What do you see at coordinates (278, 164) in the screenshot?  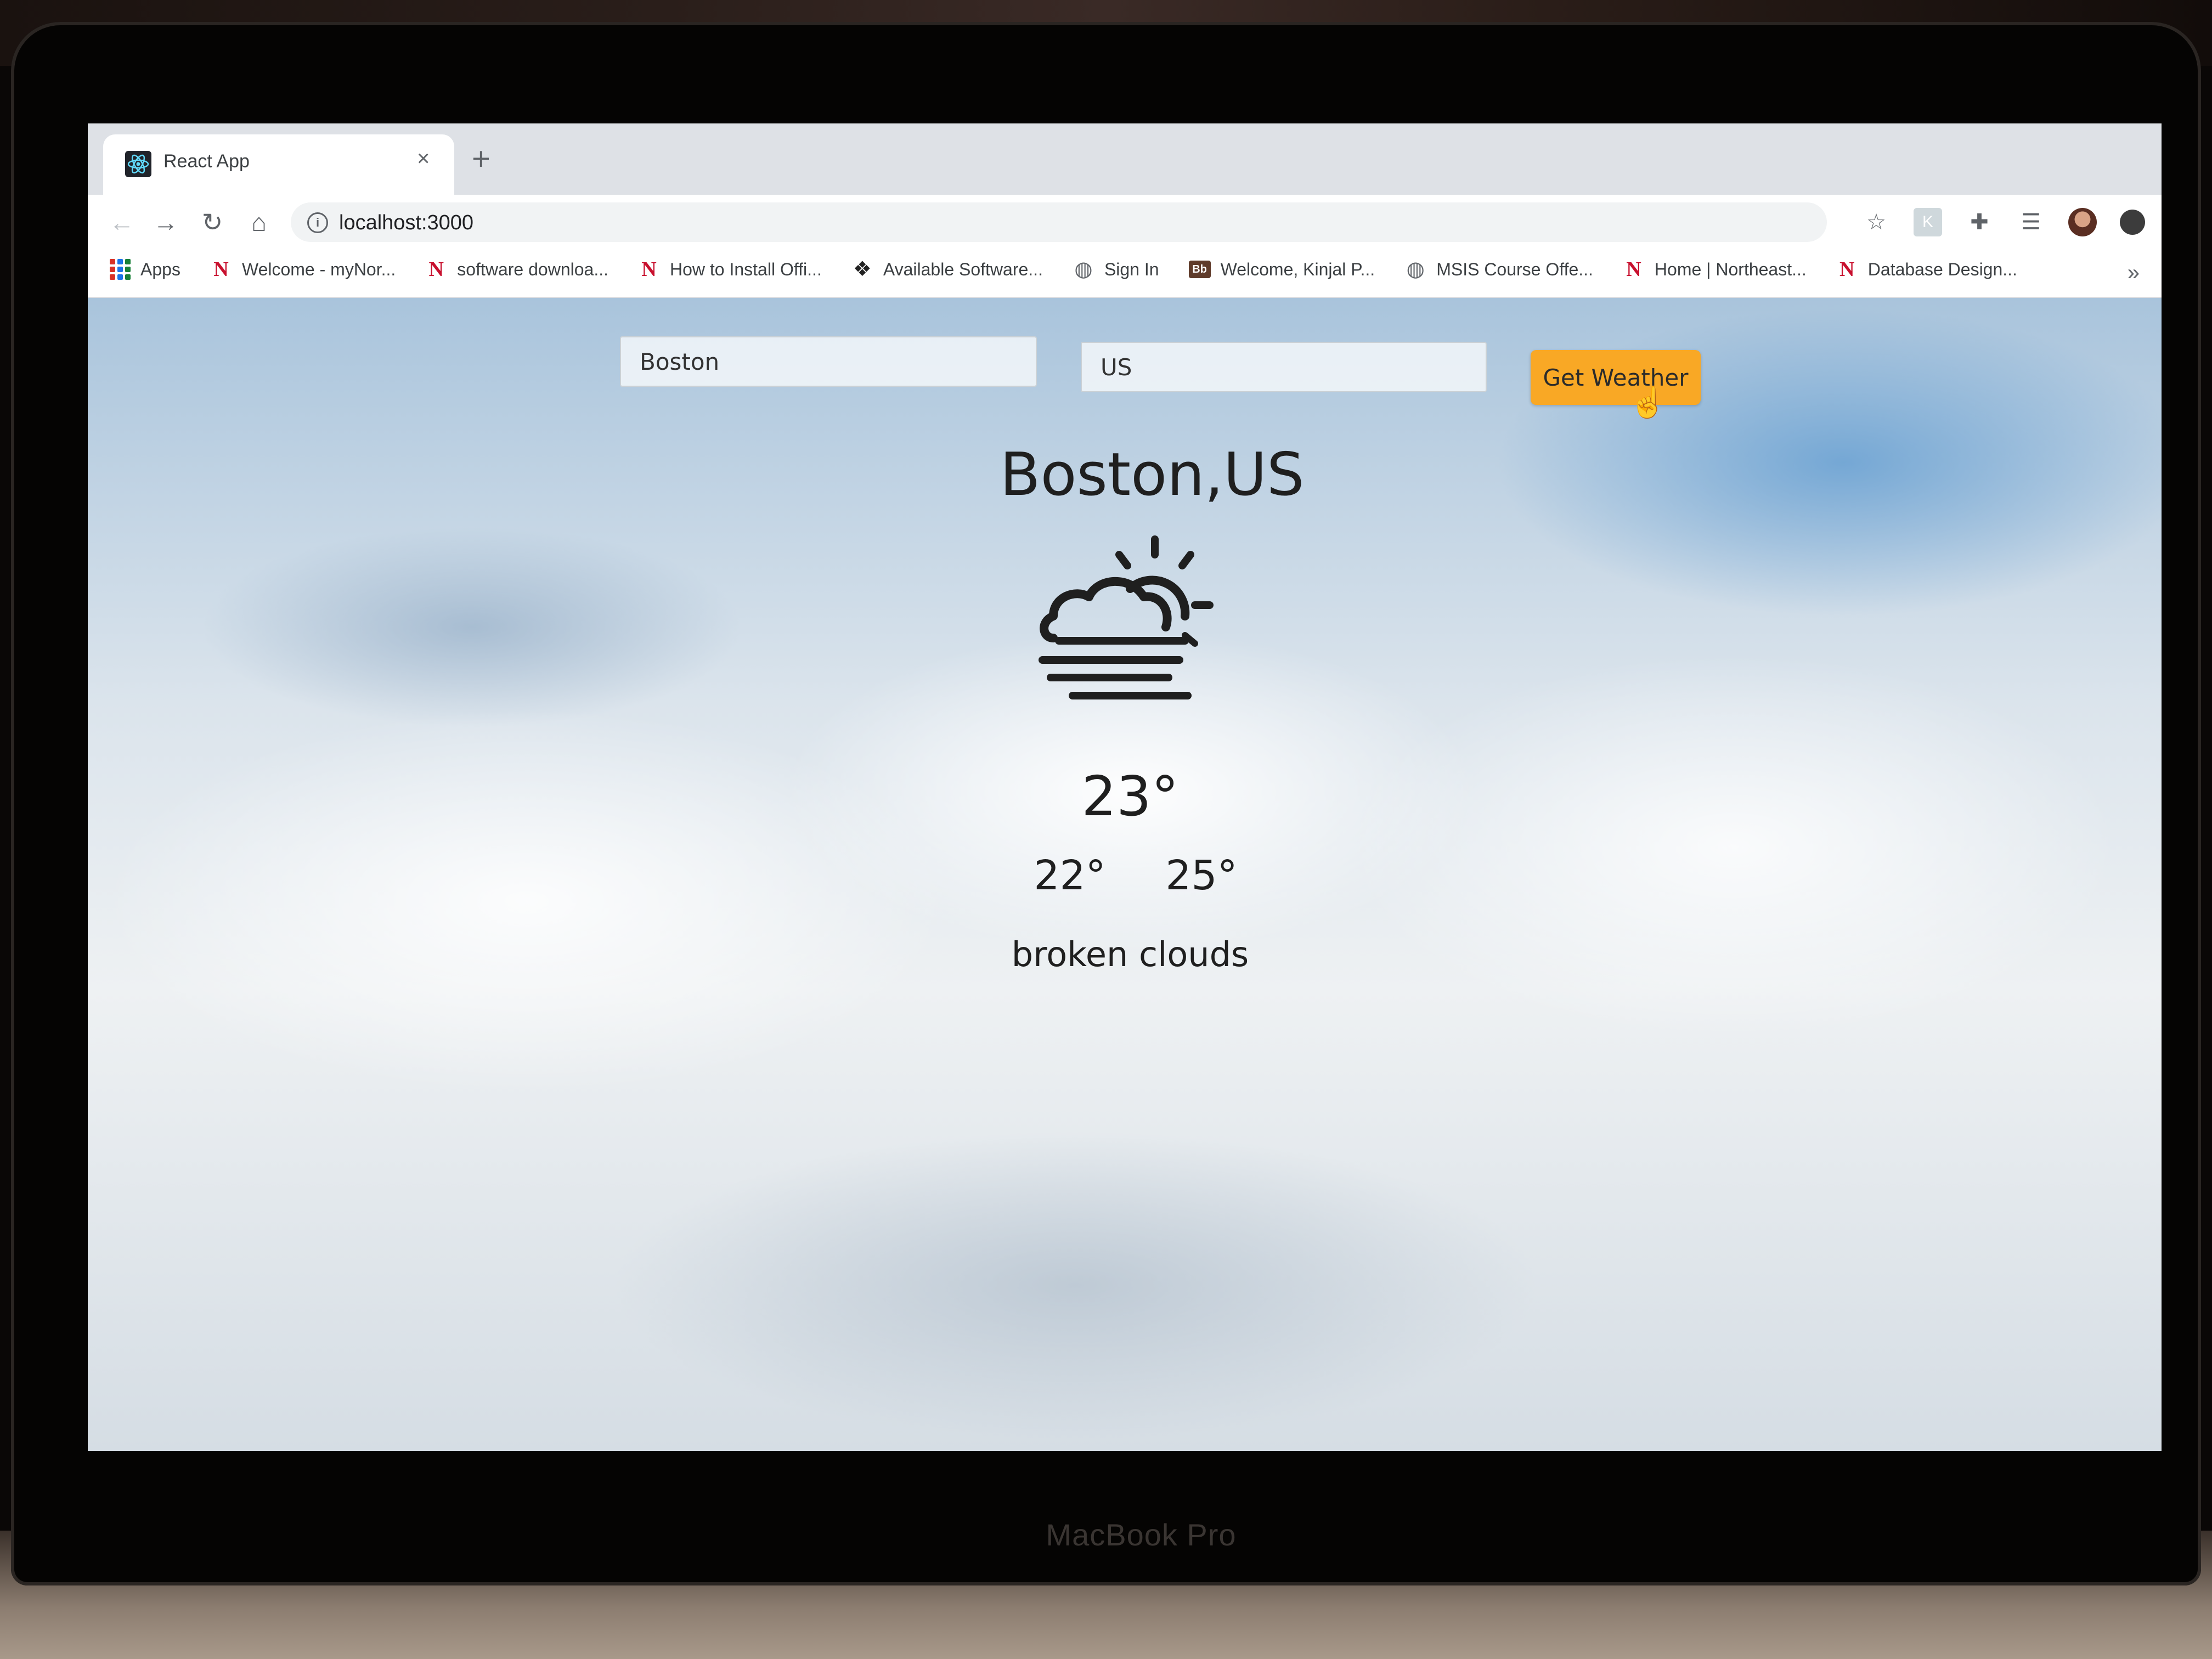 I see `tab-react-app: React App ×` at bounding box center [278, 164].